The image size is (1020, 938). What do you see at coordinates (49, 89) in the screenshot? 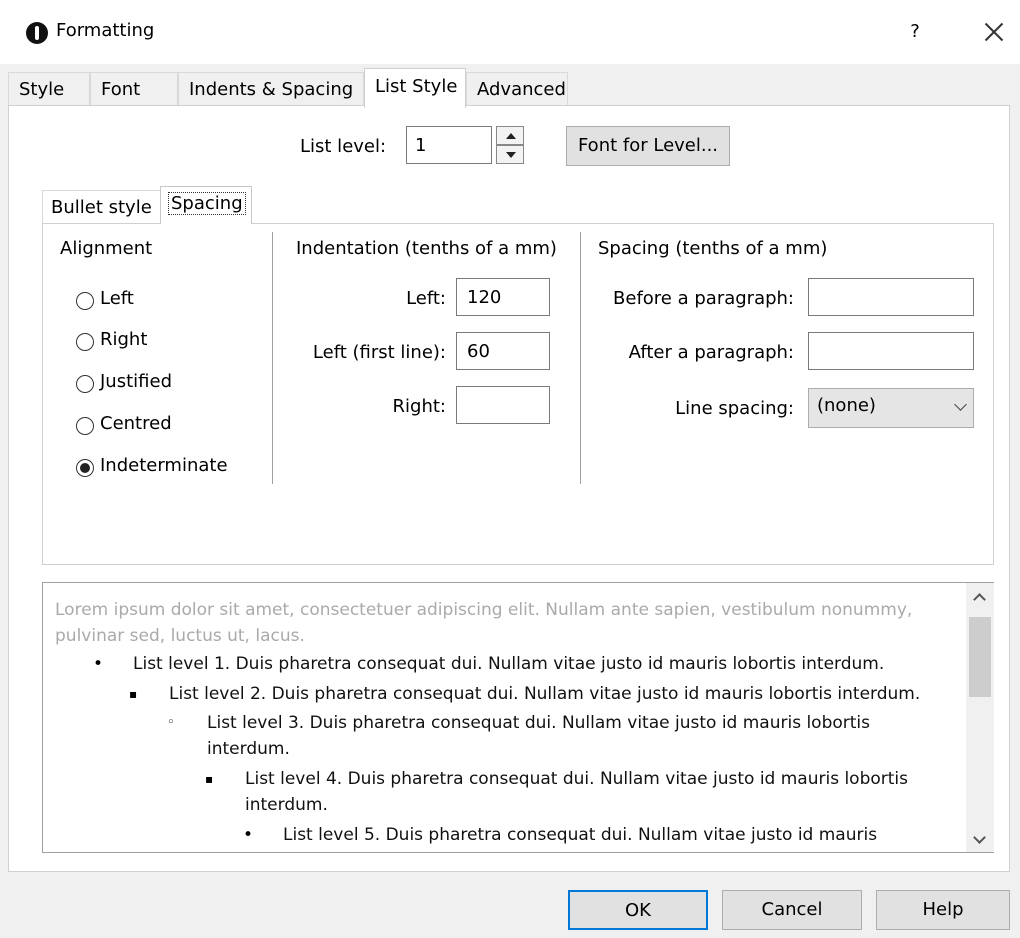
I see `tab-style: Style` at bounding box center [49, 89].